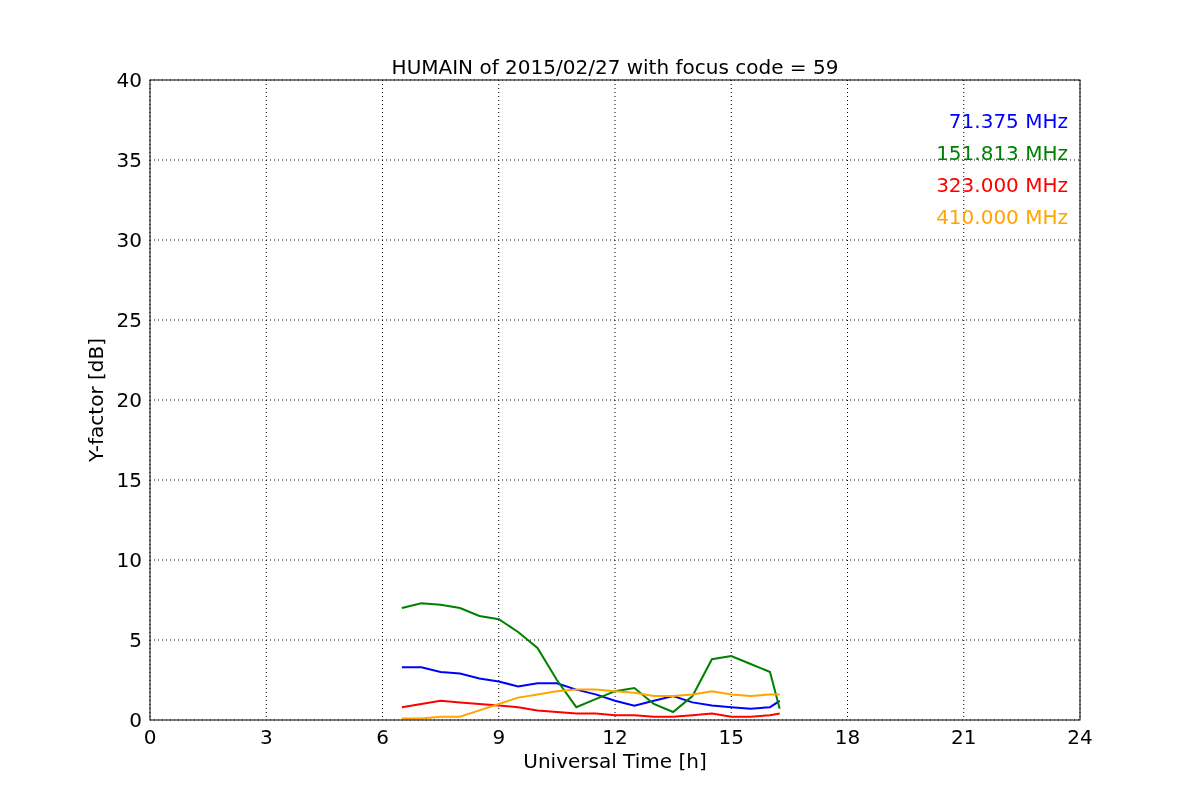 Image resolution: width=1200 pixels, height=800 pixels. What do you see at coordinates (1080, 737) in the screenshot?
I see `tick-label: 24` at bounding box center [1080, 737].